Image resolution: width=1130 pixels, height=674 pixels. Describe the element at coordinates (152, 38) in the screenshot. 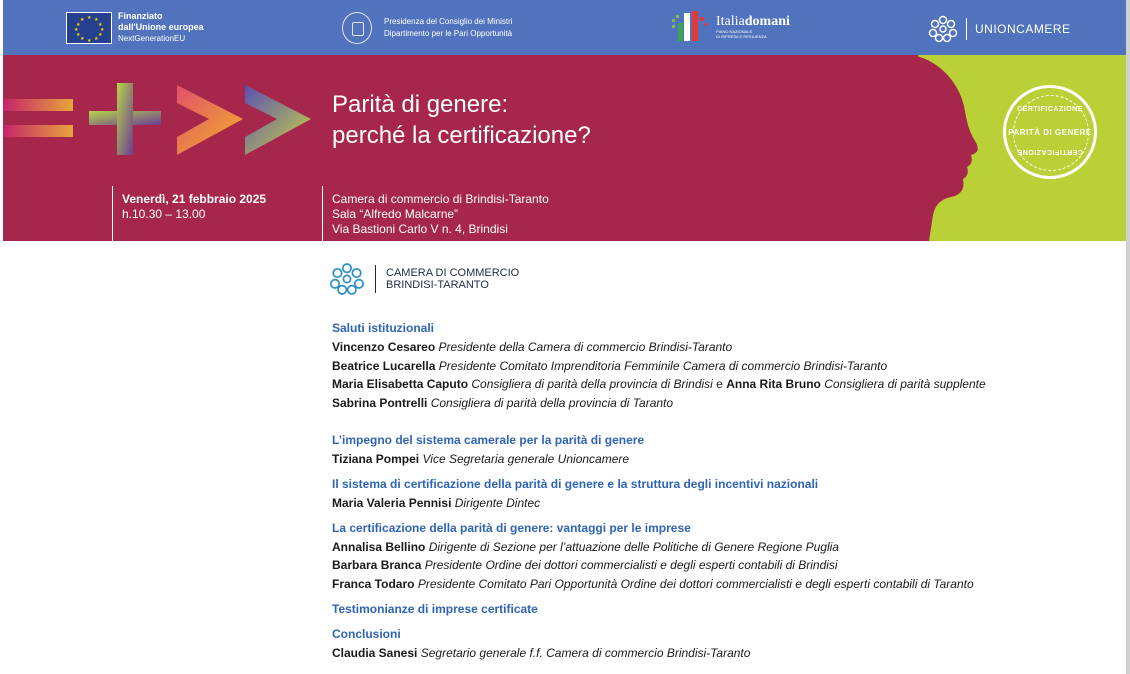

I see `eu-line3: NextGenerationEU` at that location.